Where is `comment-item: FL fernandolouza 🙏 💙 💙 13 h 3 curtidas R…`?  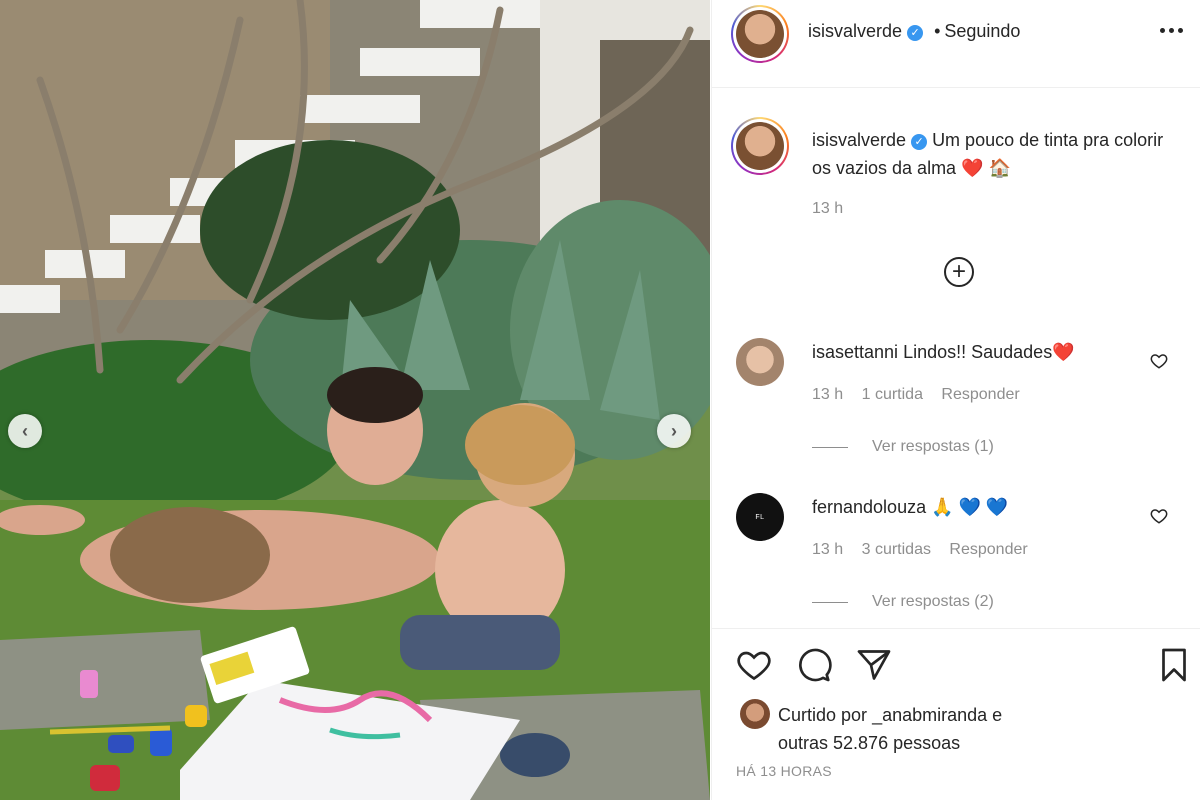 comment-item: FL fernandolouza 🙏 💙 💙 13 h 3 curtidas R… is located at coordinates (956, 555).